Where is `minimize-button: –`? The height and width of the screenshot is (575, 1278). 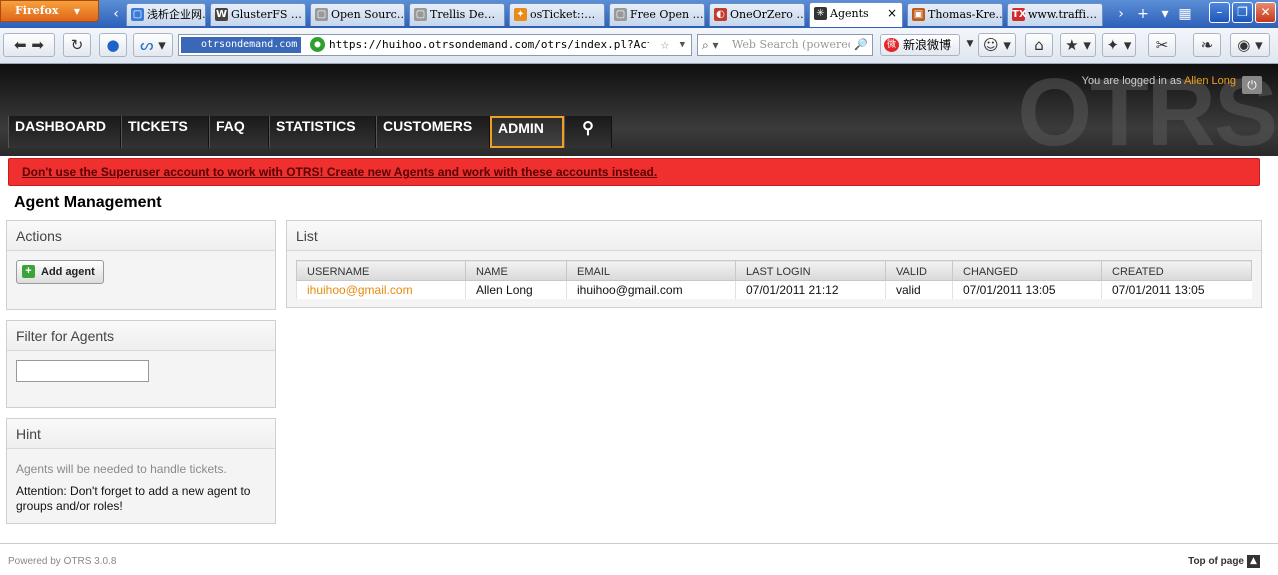 minimize-button: – is located at coordinates (1219, 12).